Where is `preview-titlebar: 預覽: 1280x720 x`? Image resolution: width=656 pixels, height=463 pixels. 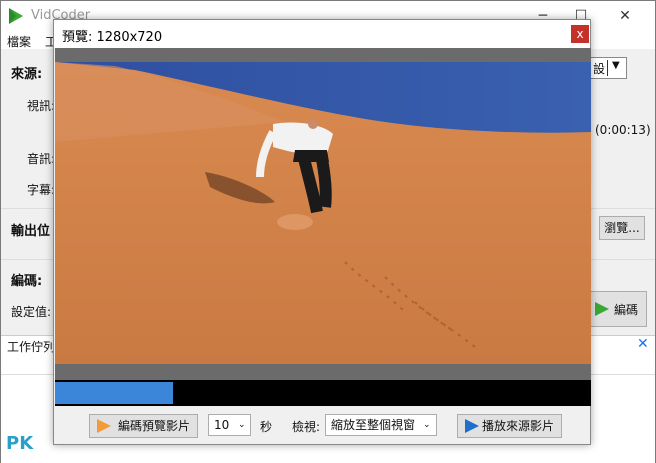
preview-titlebar: 預覽: 1280x720 x is located at coordinates (322, 34).